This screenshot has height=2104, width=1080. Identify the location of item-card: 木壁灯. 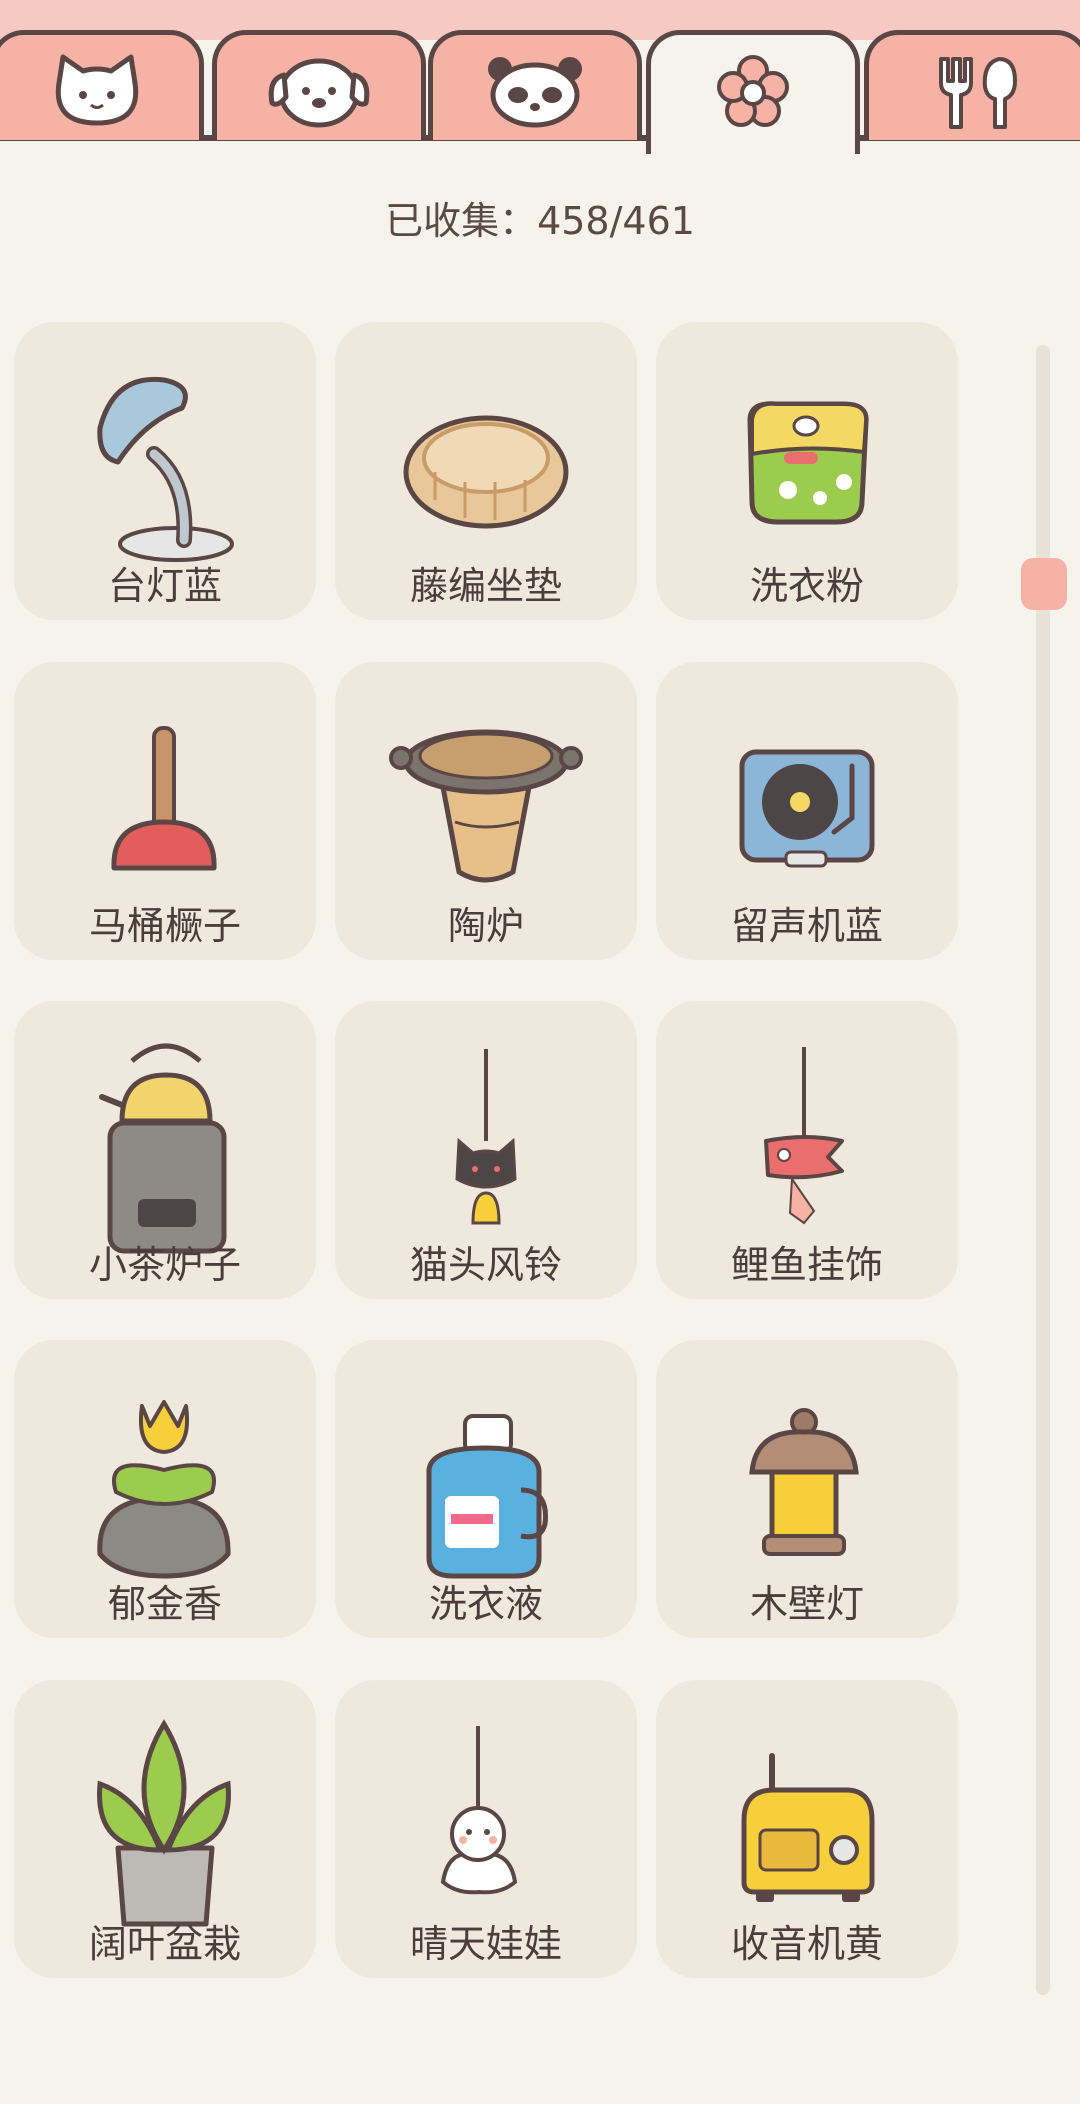
(807, 1489).